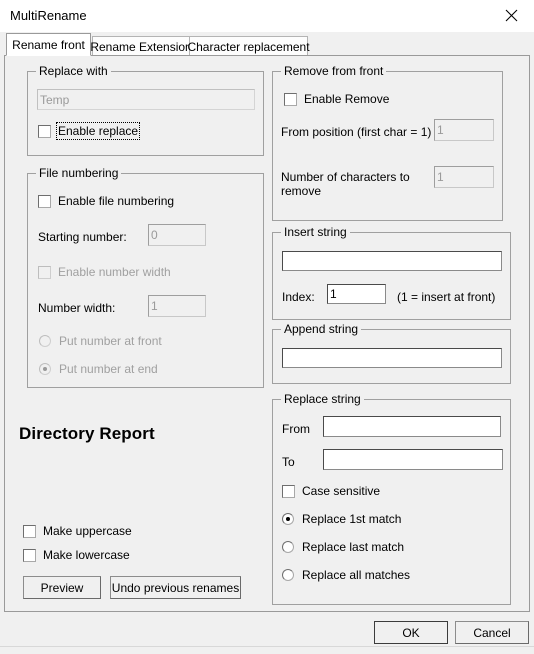 The height and width of the screenshot is (654, 534). What do you see at coordinates (315, 232) in the screenshot?
I see `group-insert-string-title: Insert string` at bounding box center [315, 232].